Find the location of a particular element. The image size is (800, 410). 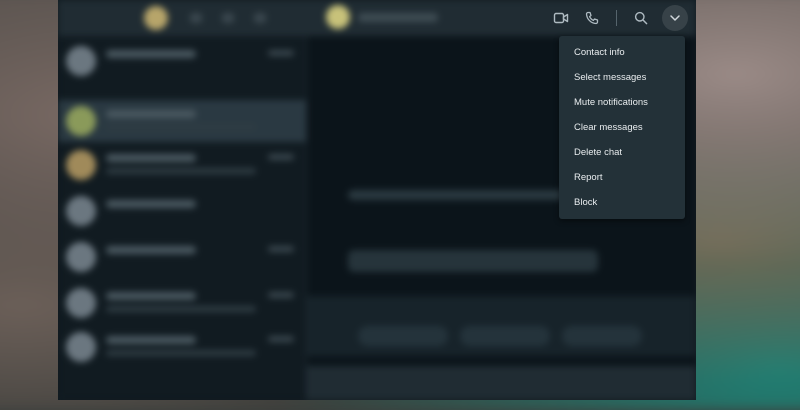

menu-item-report: Report is located at coordinates (622, 177).